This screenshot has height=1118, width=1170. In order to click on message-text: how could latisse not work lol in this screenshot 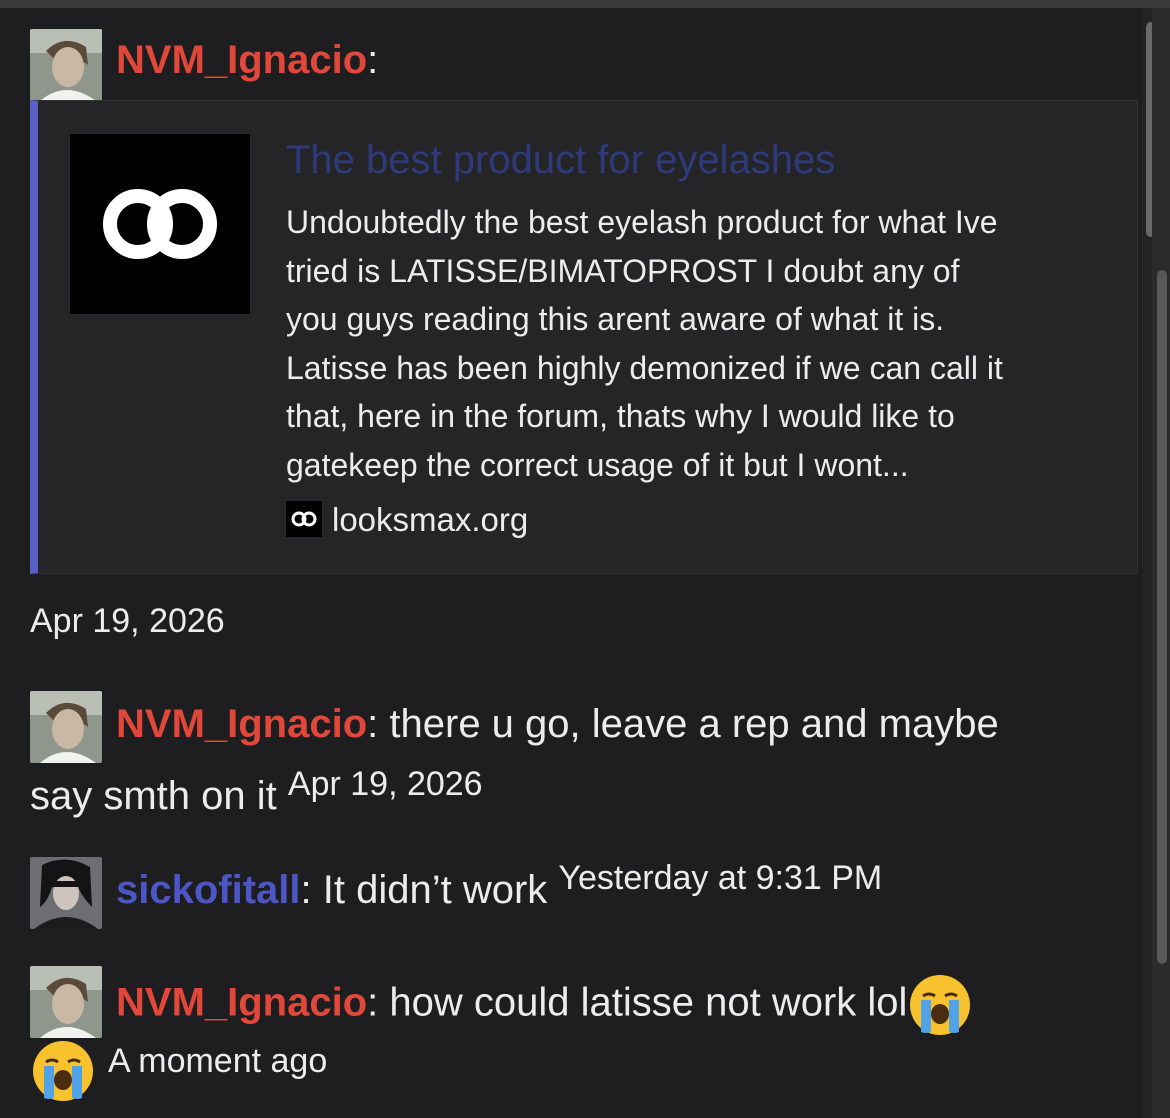, I will do `click(643, 1002)`.